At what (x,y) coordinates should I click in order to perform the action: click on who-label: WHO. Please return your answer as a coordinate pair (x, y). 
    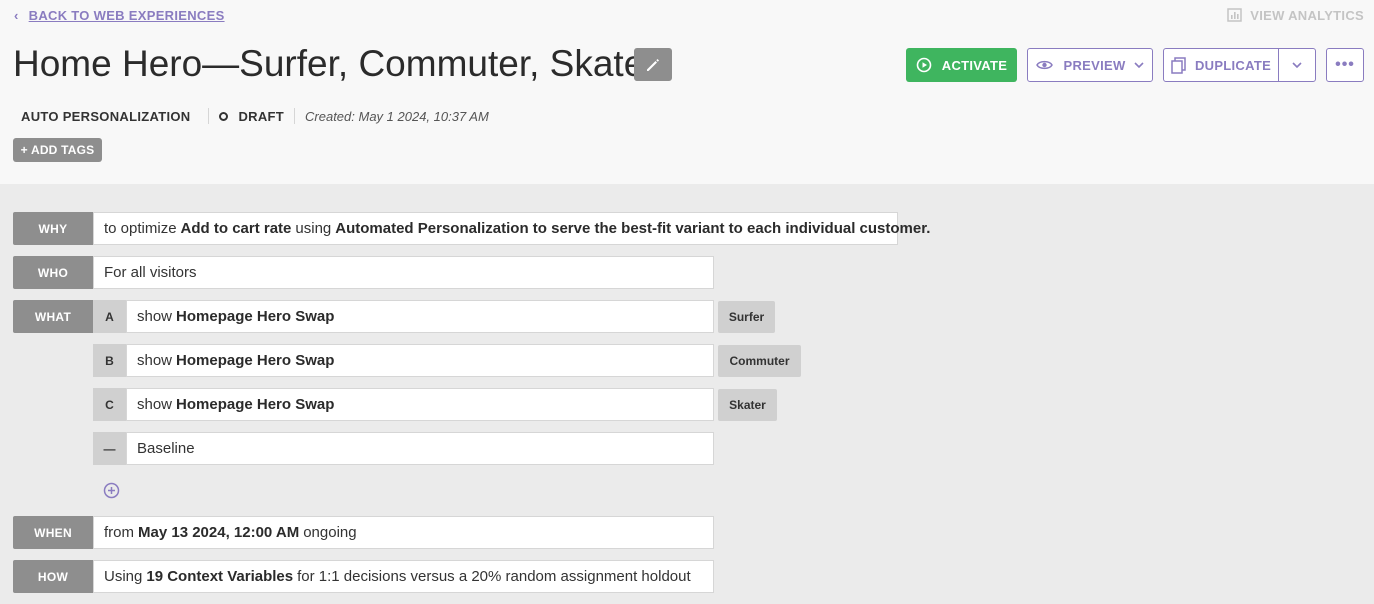
    Looking at the image, I should click on (53, 272).